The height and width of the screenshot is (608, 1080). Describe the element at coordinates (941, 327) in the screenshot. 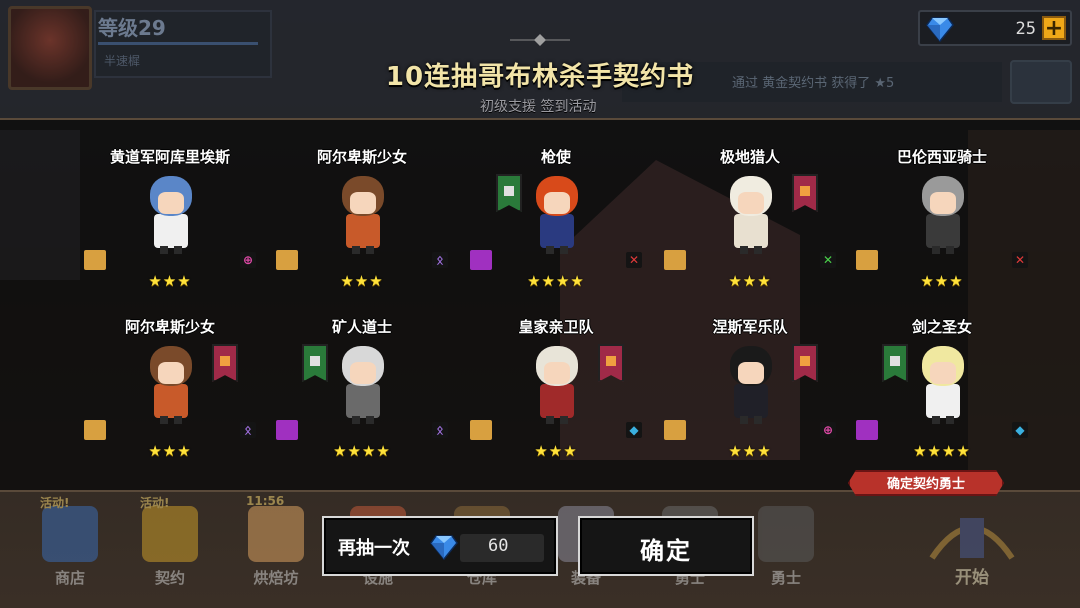

I see `hero-name: 剑之圣女` at that location.